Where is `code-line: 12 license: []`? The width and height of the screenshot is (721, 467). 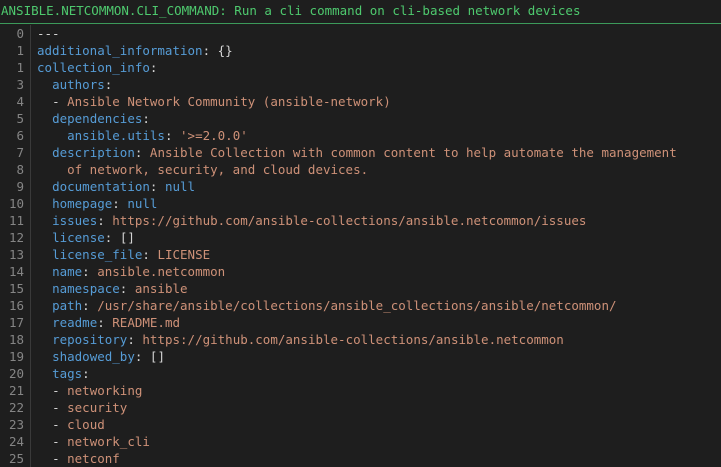 code-line: 12 license: [] is located at coordinates (360, 237).